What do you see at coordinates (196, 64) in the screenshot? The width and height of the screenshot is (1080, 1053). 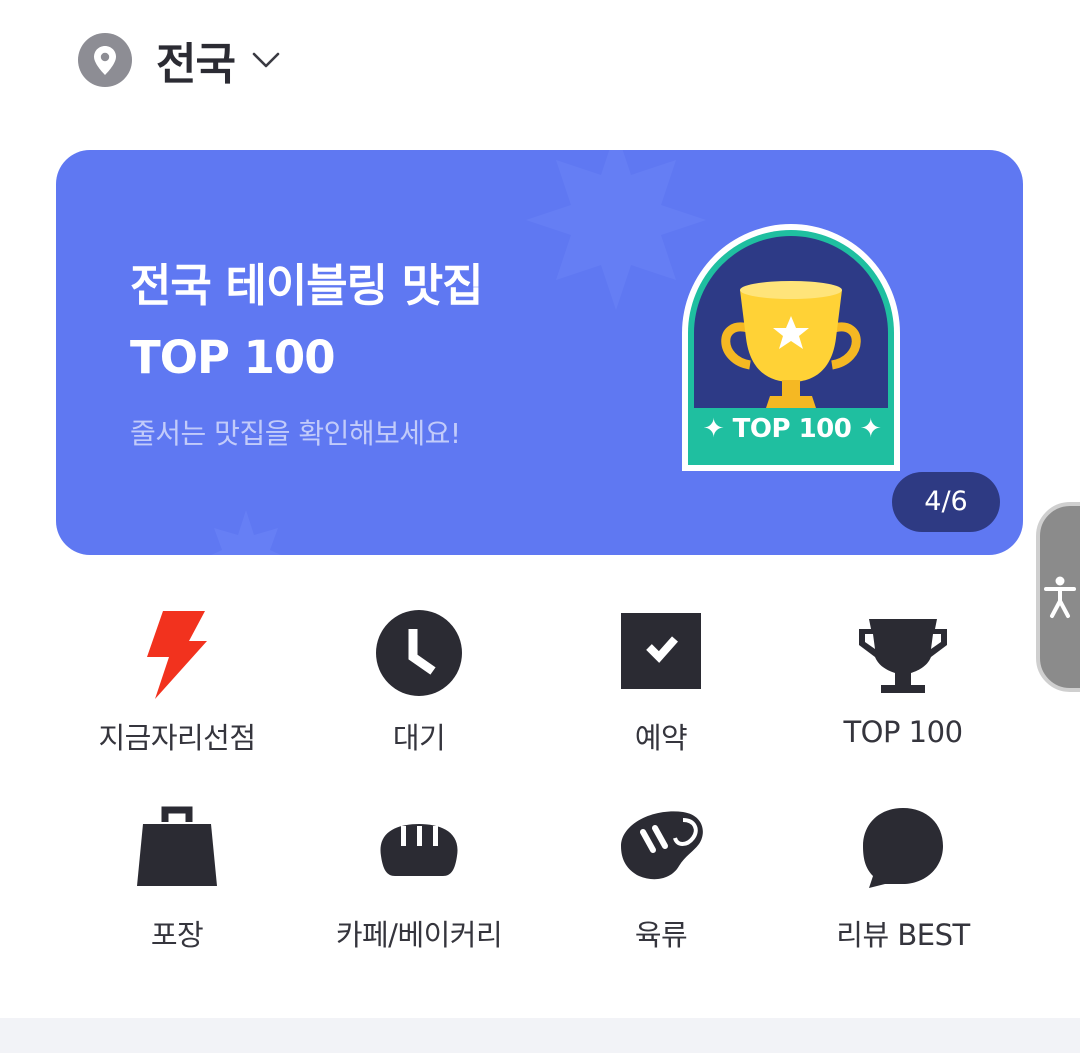 I see `location-name: 전국` at bounding box center [196, 64].